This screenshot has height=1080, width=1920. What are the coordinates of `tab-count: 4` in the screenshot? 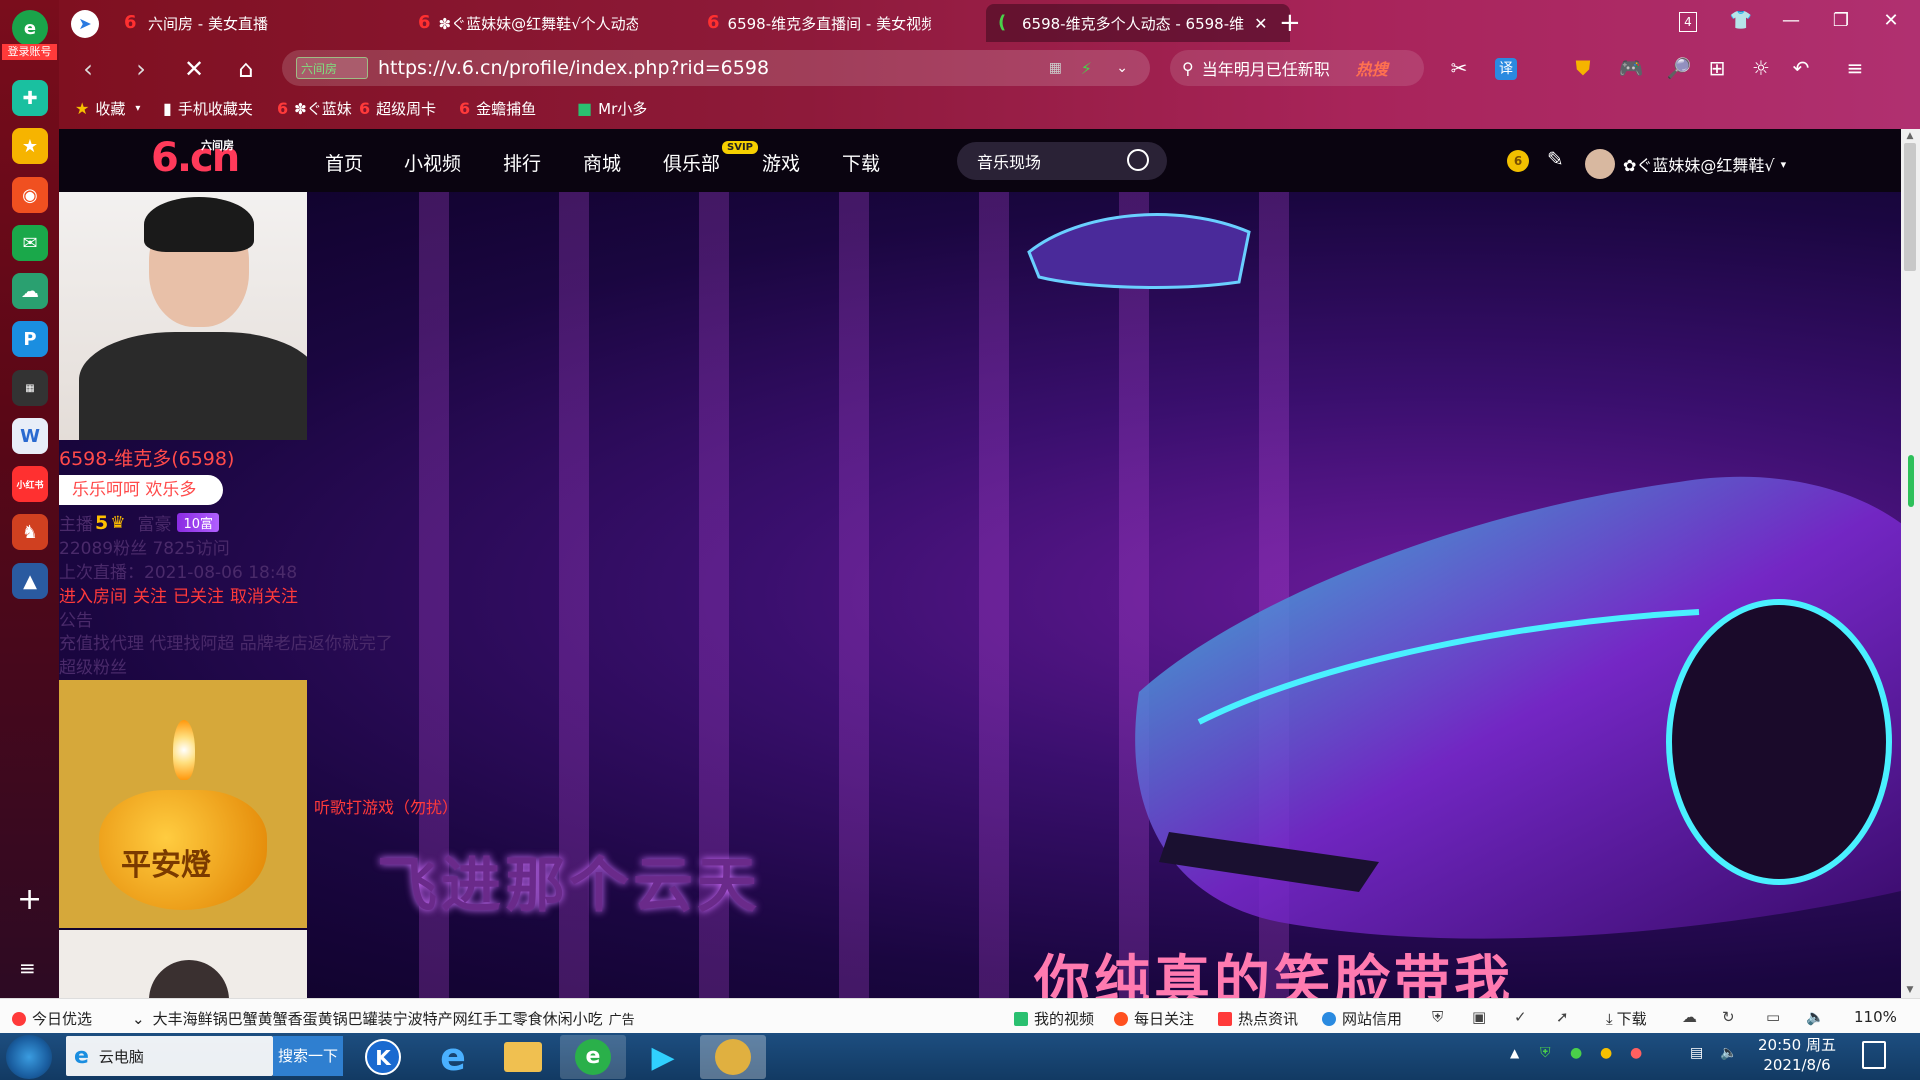 It's located at (1688, 22).